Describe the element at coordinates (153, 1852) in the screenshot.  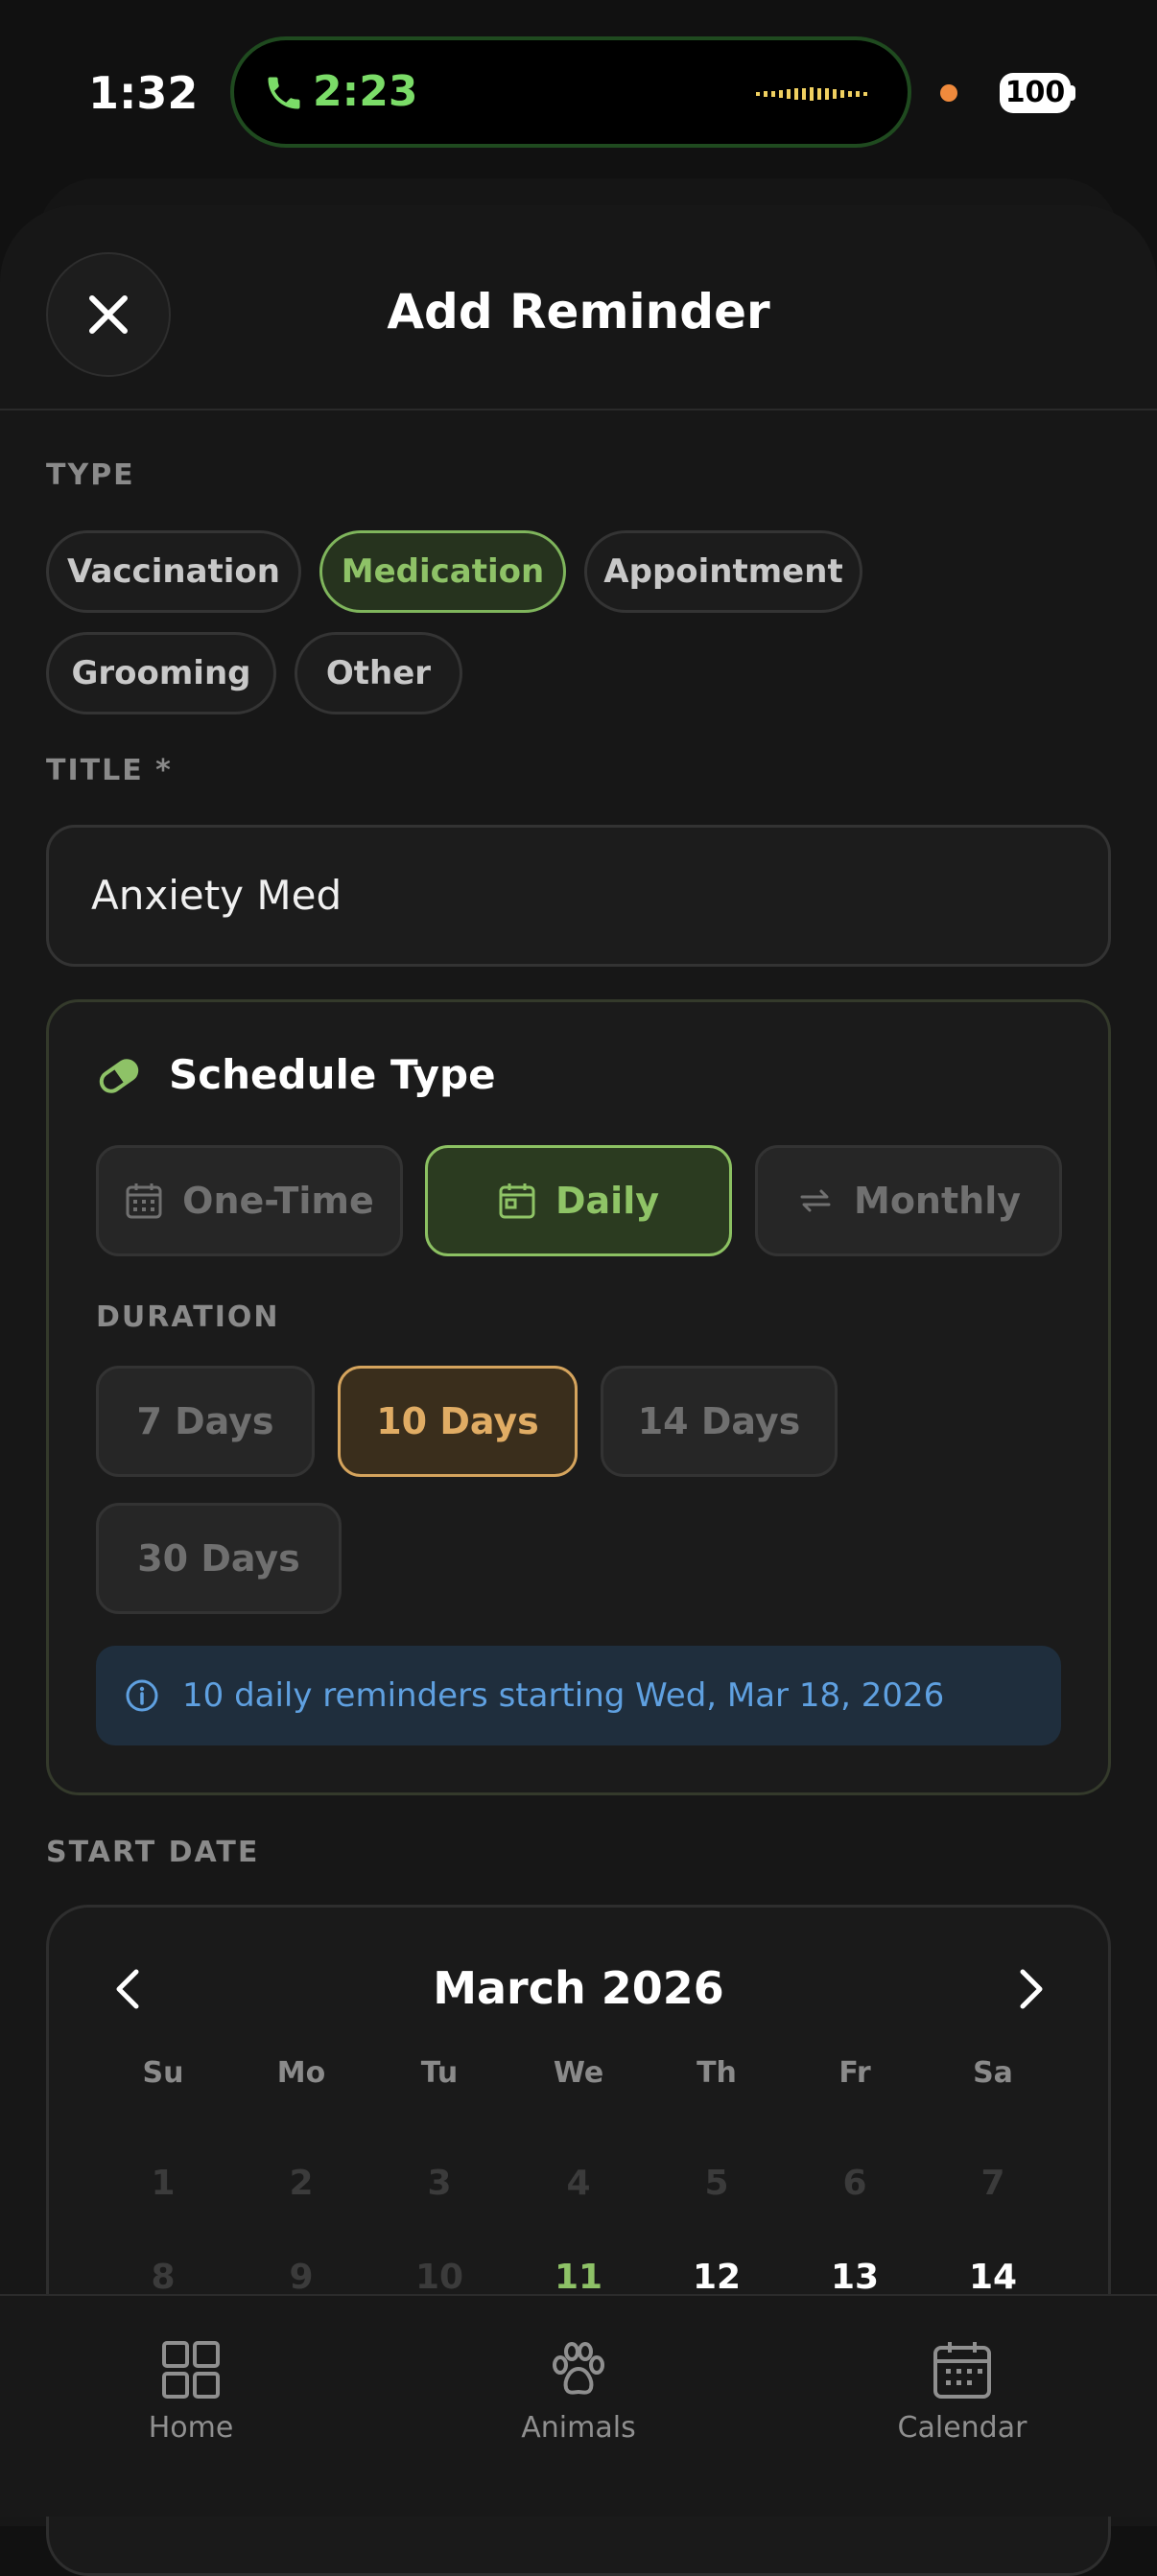
I see `start-date-label: START DATE` at that location.